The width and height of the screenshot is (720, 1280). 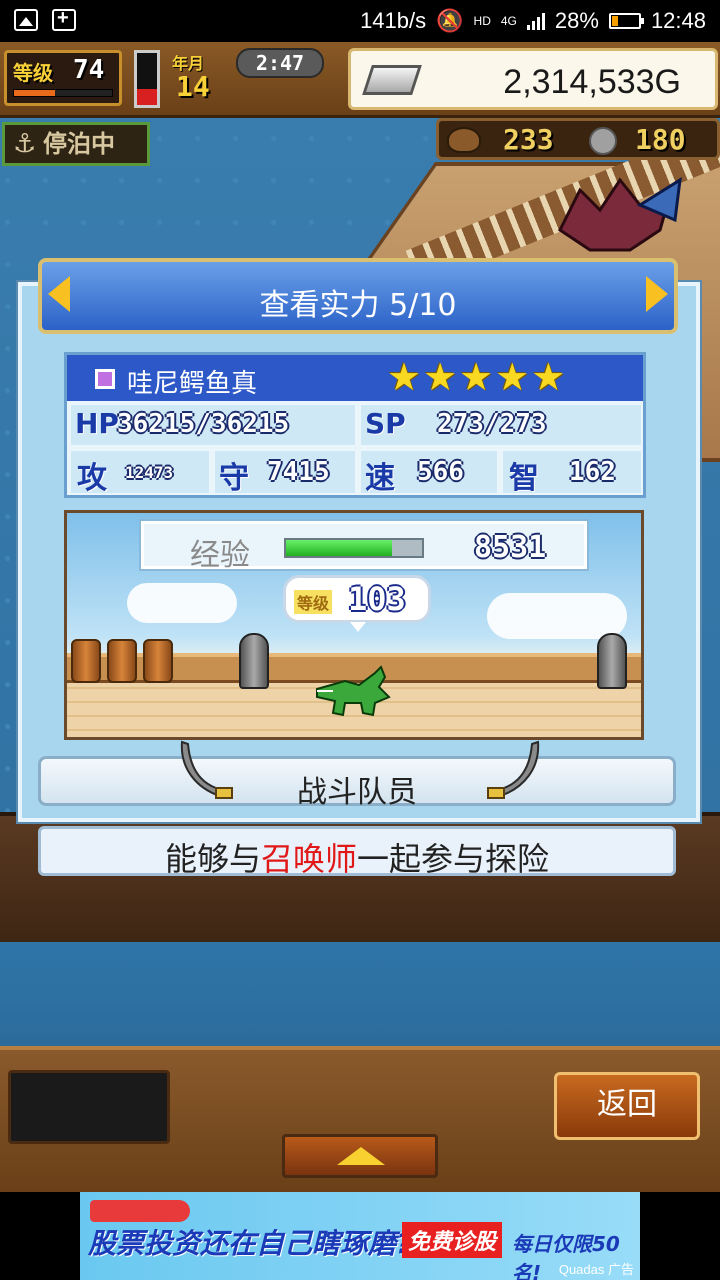 I want to click on unit-level-label: 等级, so click(x=313, y=602).